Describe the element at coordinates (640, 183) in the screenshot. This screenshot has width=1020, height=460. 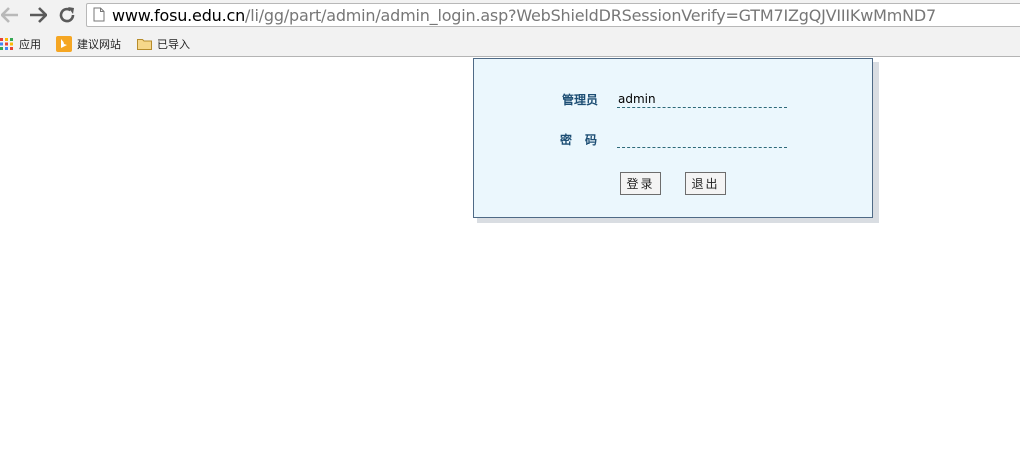
I see `login-button: 登录` at that location.